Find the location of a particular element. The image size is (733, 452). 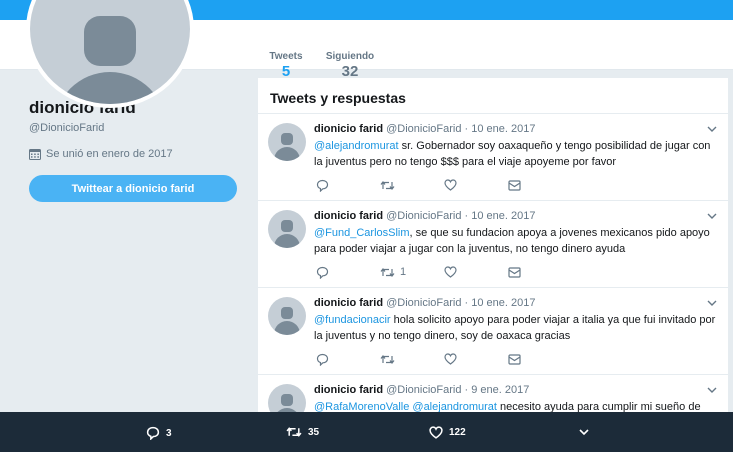

tweets-stat-label: Tweets is located at coordinates (286, 56).